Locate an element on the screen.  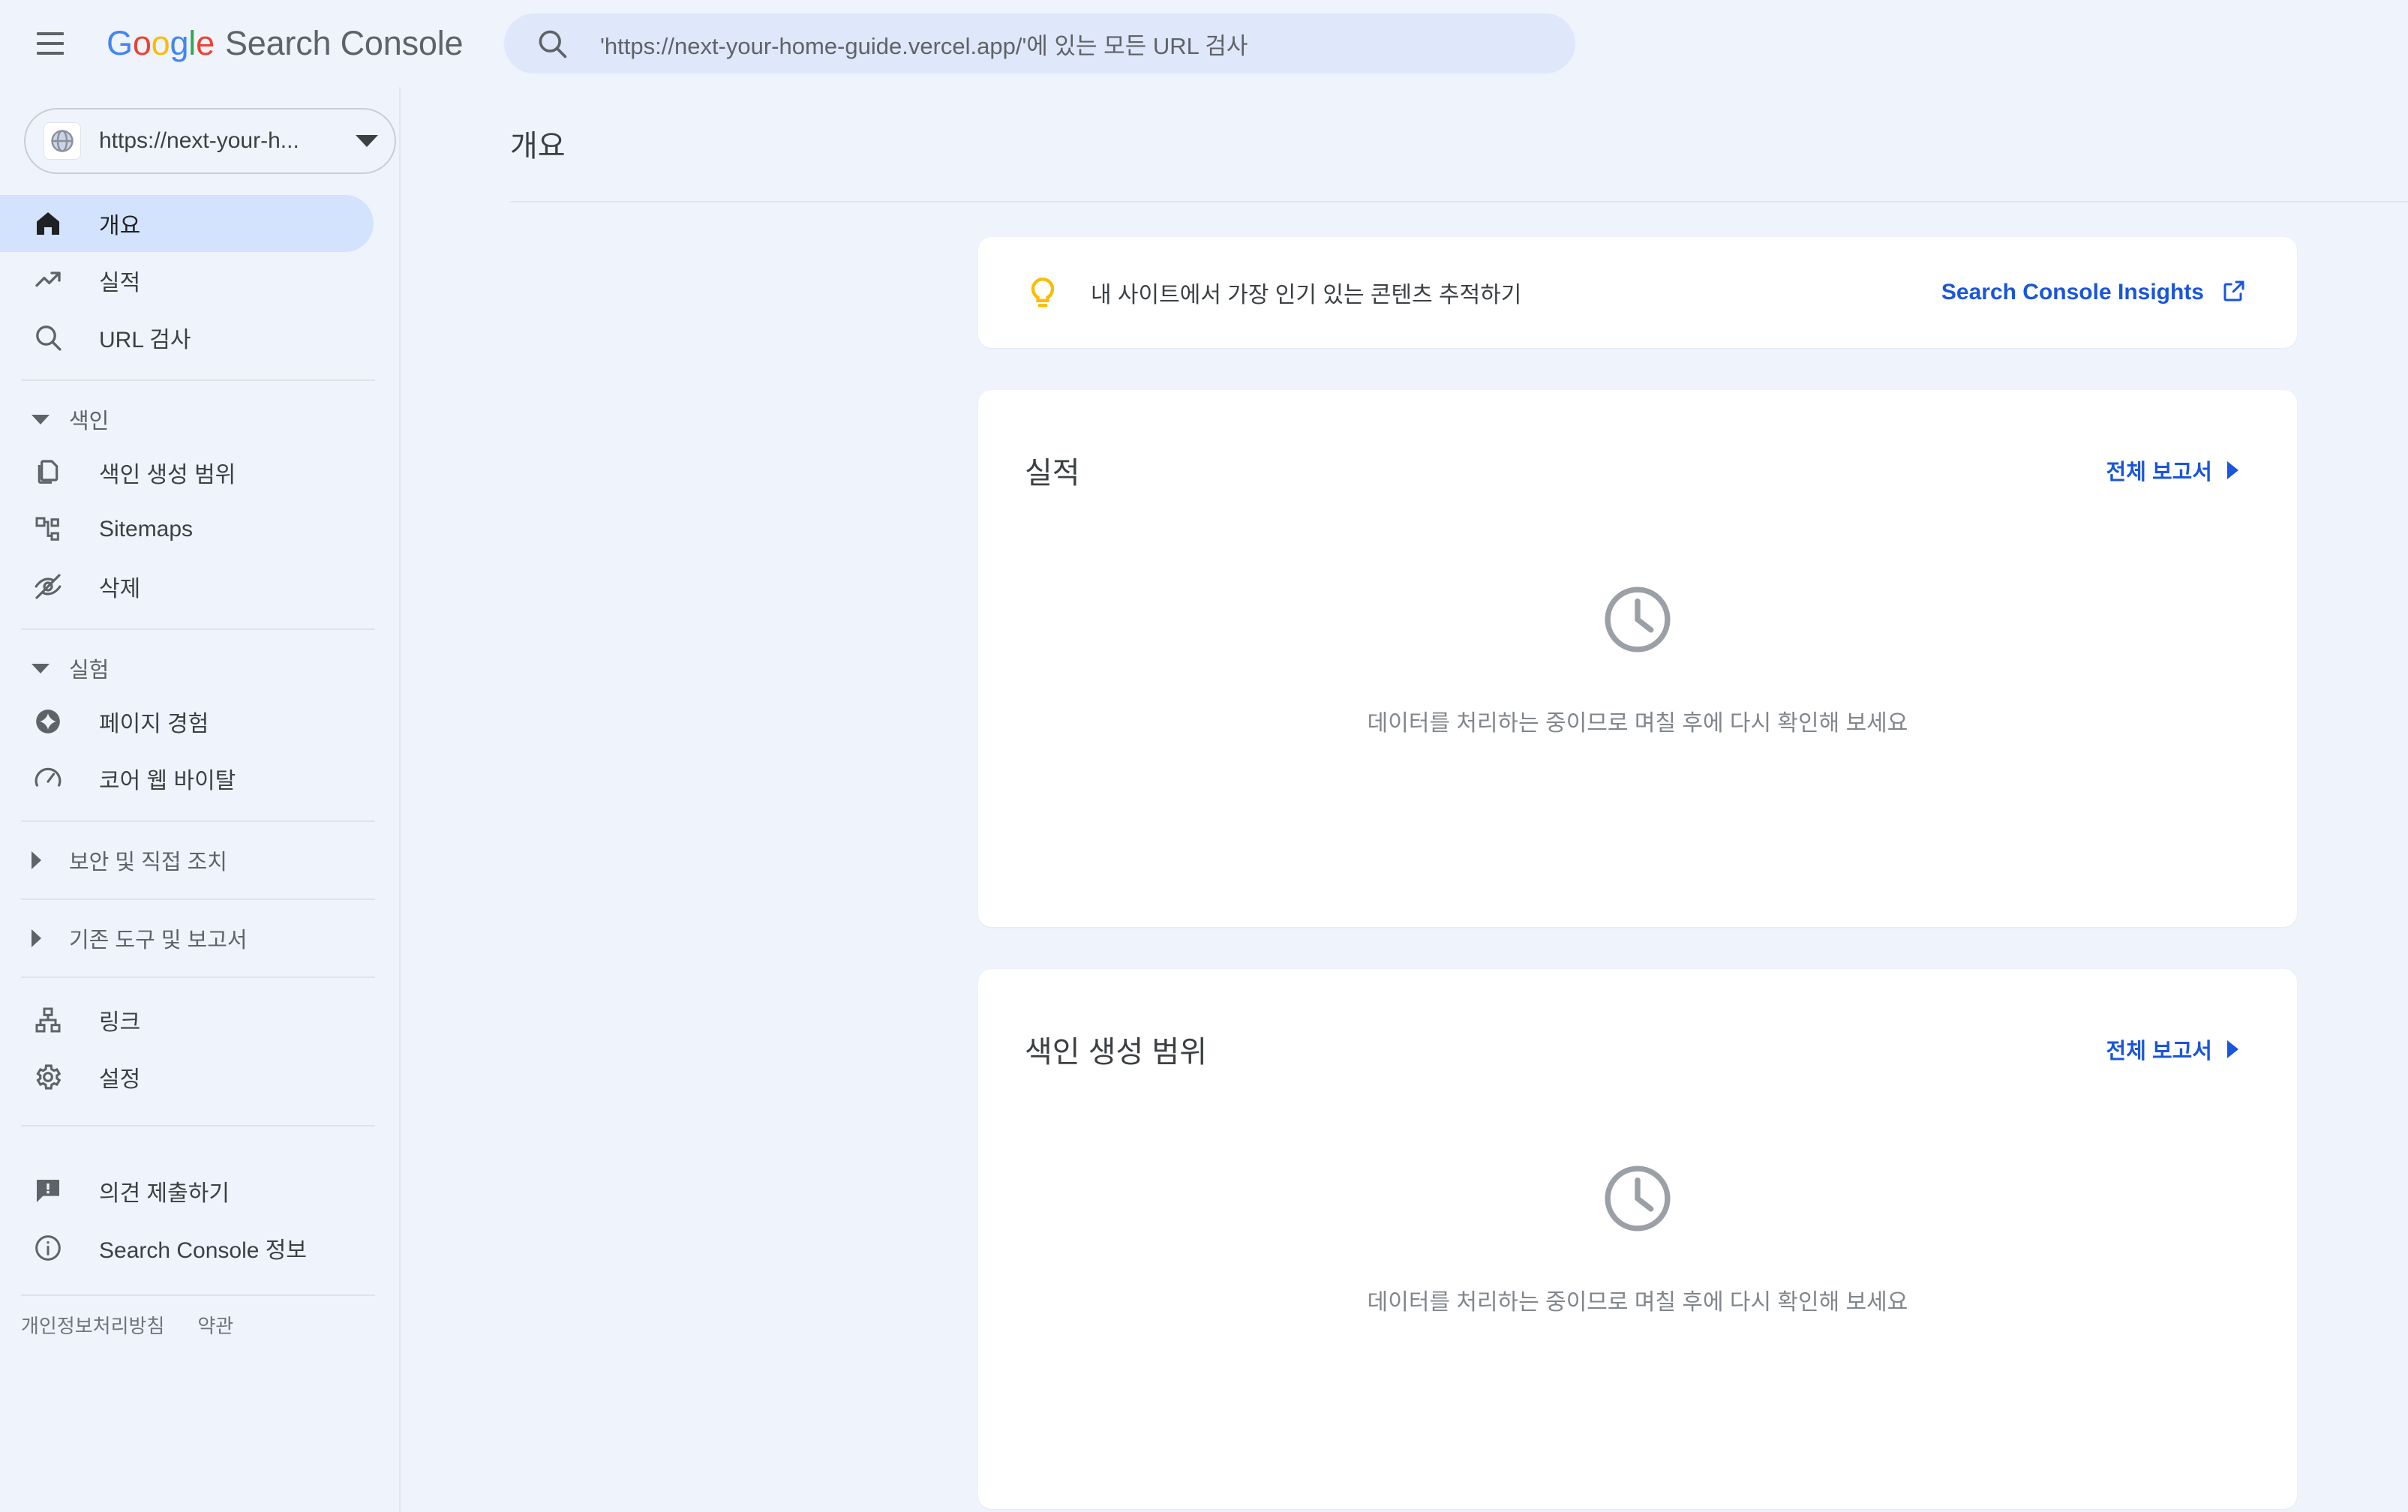
terms-link: 약관 is located at coordinates (215, 1325).